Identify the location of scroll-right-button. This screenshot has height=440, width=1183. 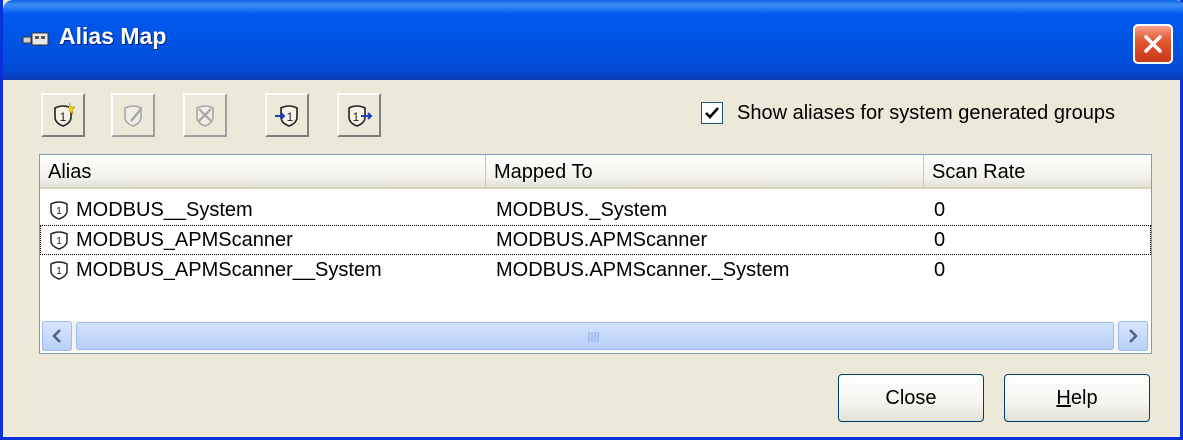
(1133, 336).